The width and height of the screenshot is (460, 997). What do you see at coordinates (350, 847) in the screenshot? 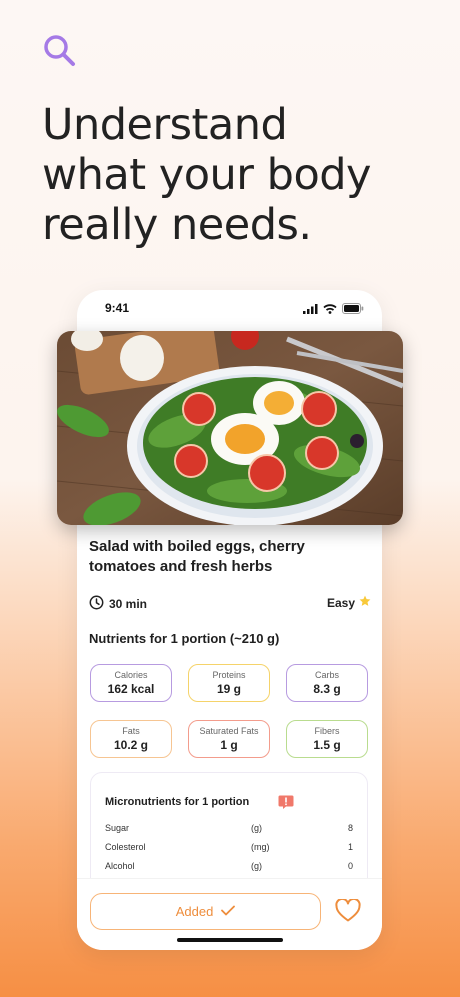
I see `micro-value: 1` at bounding box center [350, 847].